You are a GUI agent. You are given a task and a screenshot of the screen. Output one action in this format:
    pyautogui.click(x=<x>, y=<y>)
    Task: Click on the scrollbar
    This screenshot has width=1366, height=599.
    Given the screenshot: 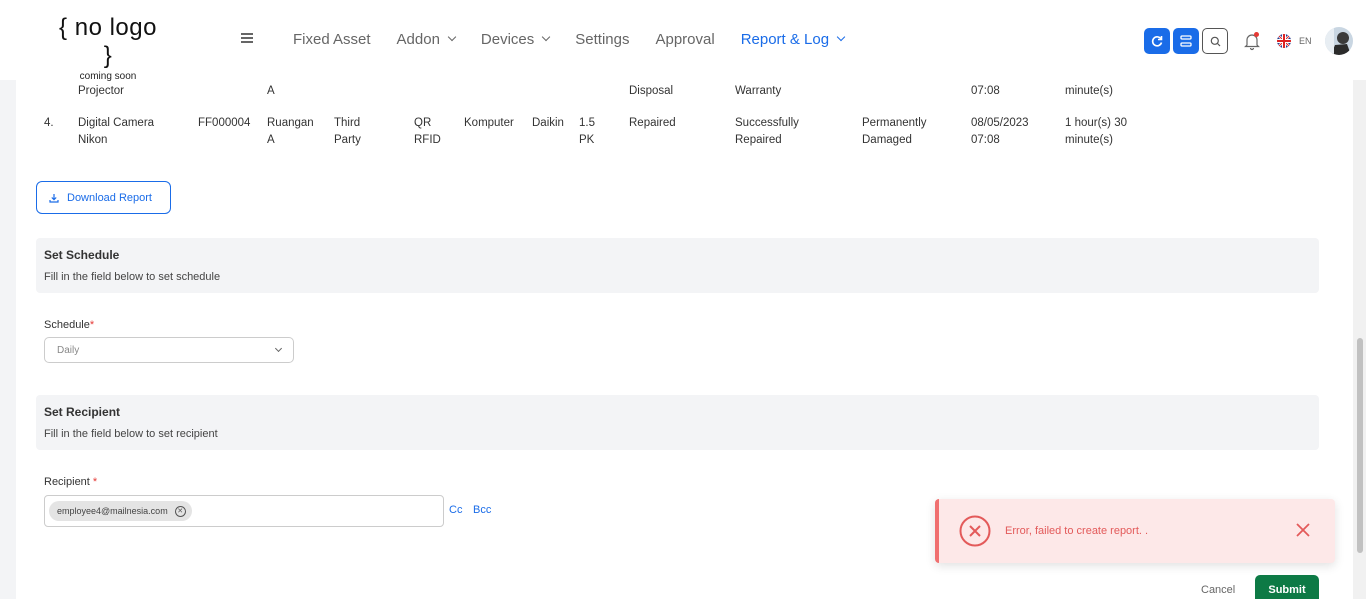 What is the action you would take?
    pyautogui.click(x=1359, y=339)
    